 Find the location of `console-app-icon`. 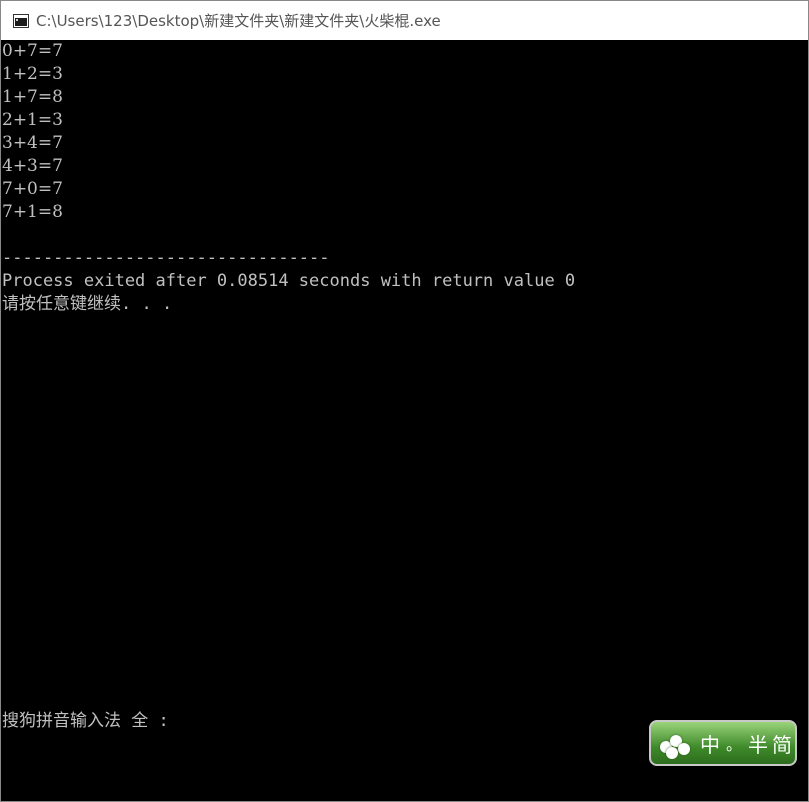

console-app-icon is located at coordinates (21, 20).